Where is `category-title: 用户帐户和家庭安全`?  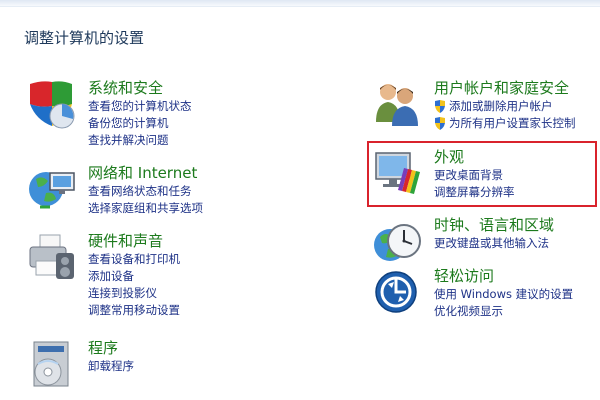 category-title: 用户帐户和家庭安全 is located at coordinates (505, 88).